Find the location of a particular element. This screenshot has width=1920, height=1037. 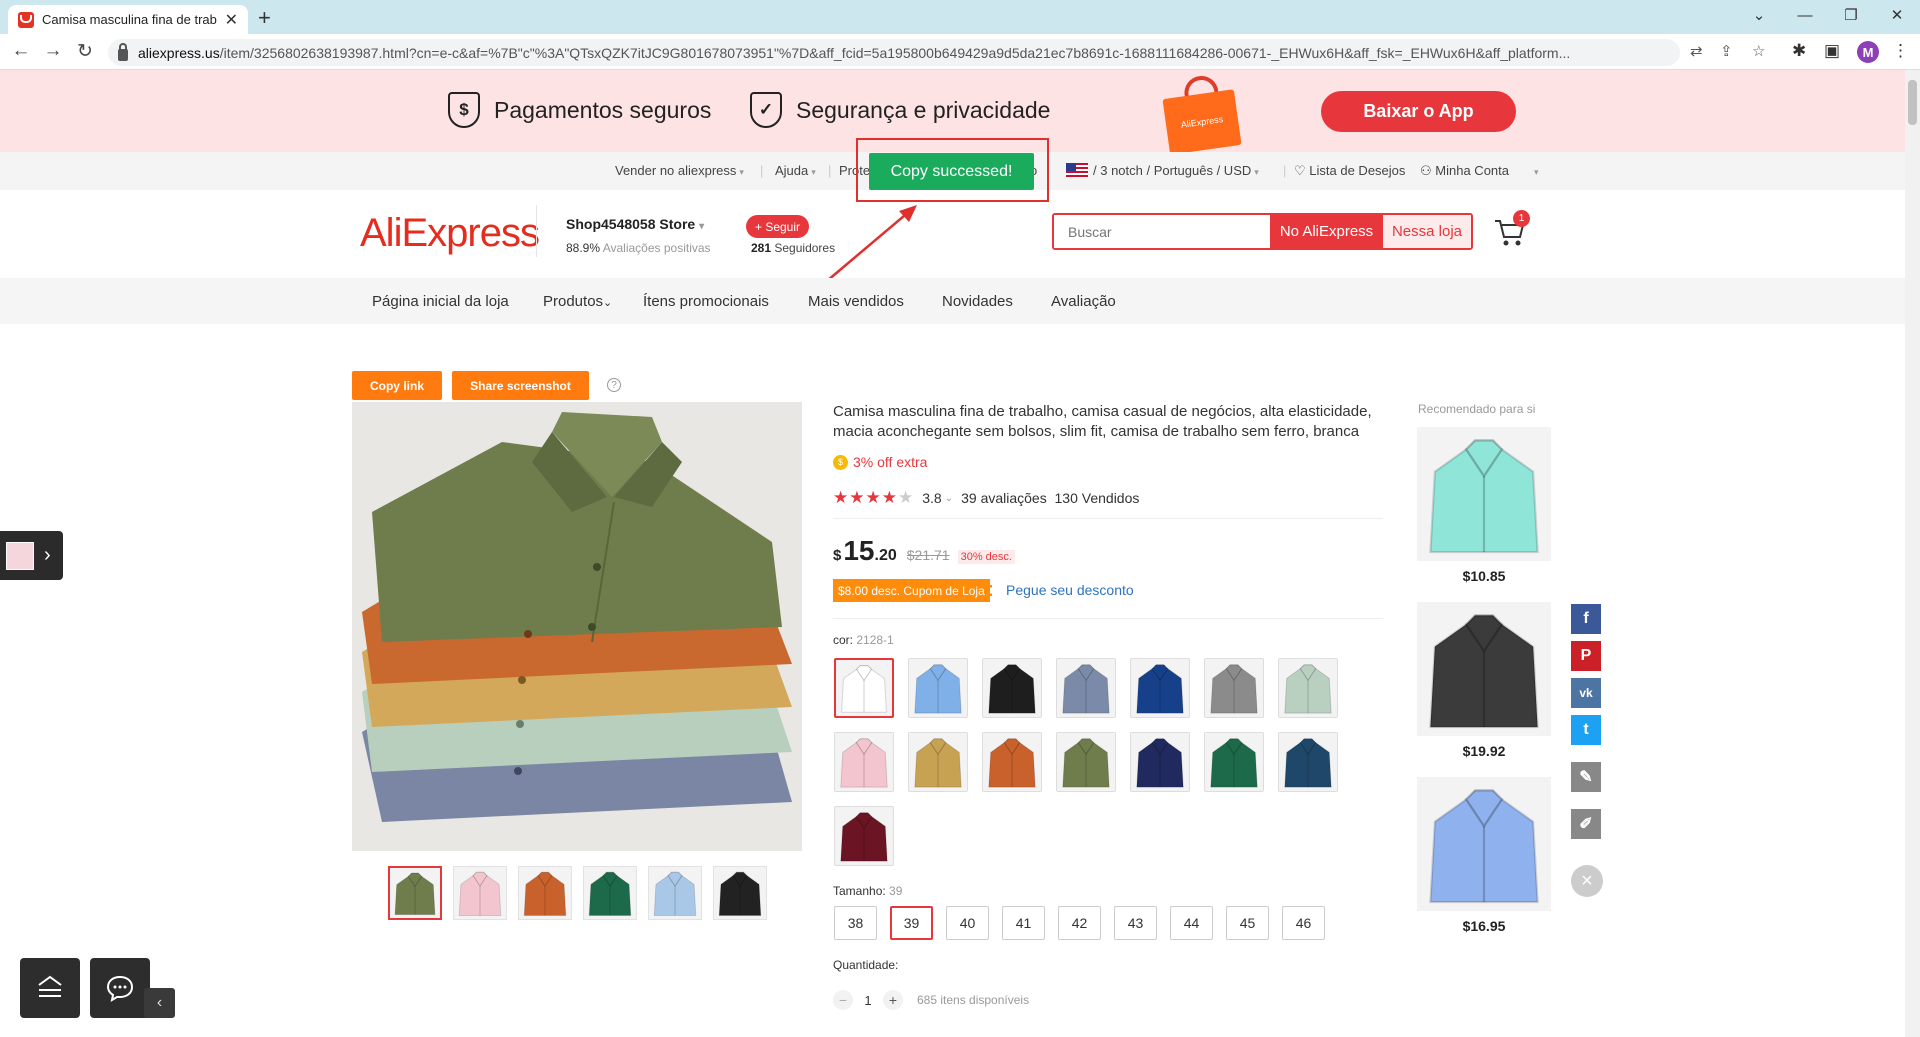

scrollbar-thumb is located at coordinates (1912, 102).